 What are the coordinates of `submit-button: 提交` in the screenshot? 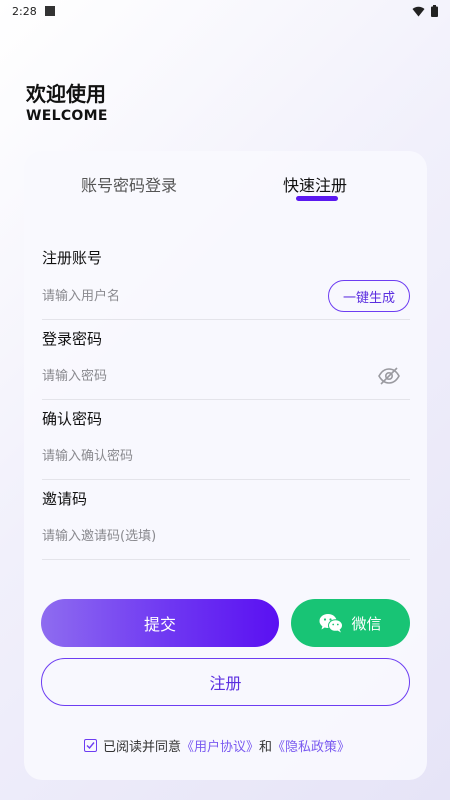 It's located at (160, 623).